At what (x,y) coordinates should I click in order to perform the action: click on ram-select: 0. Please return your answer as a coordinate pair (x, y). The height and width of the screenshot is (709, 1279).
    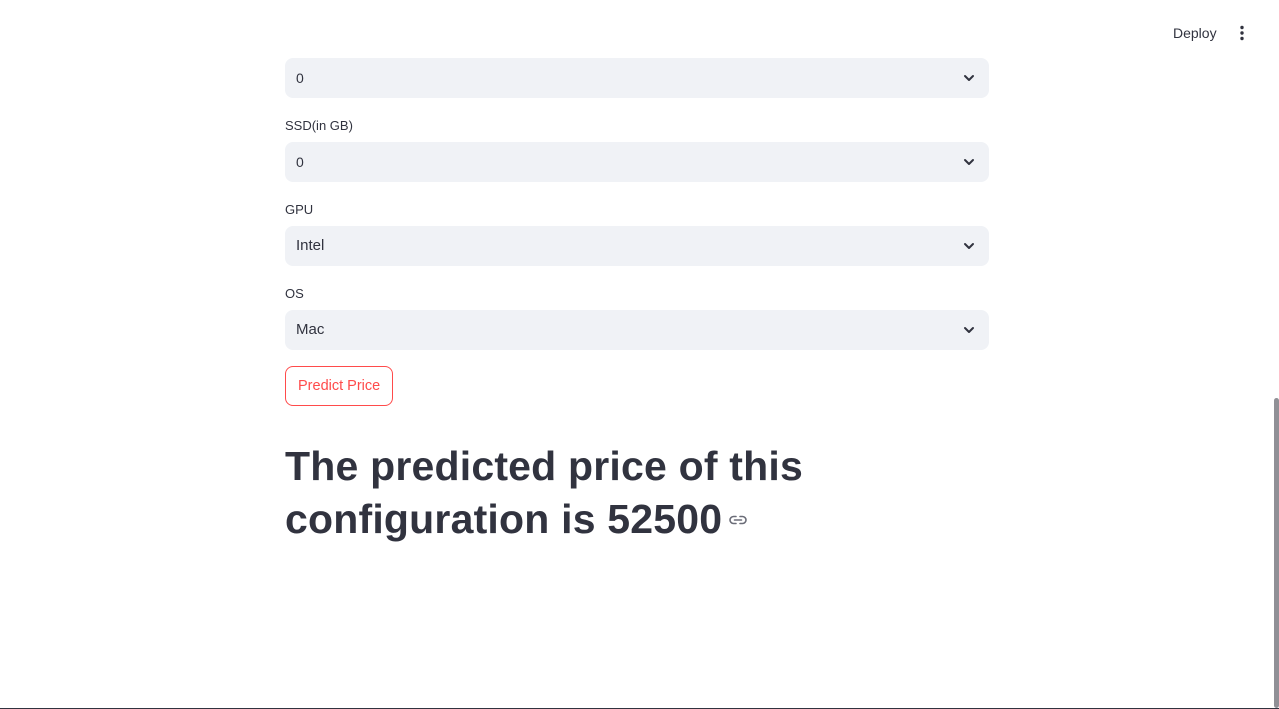
    Looking at the image, I should click on (637, 78).